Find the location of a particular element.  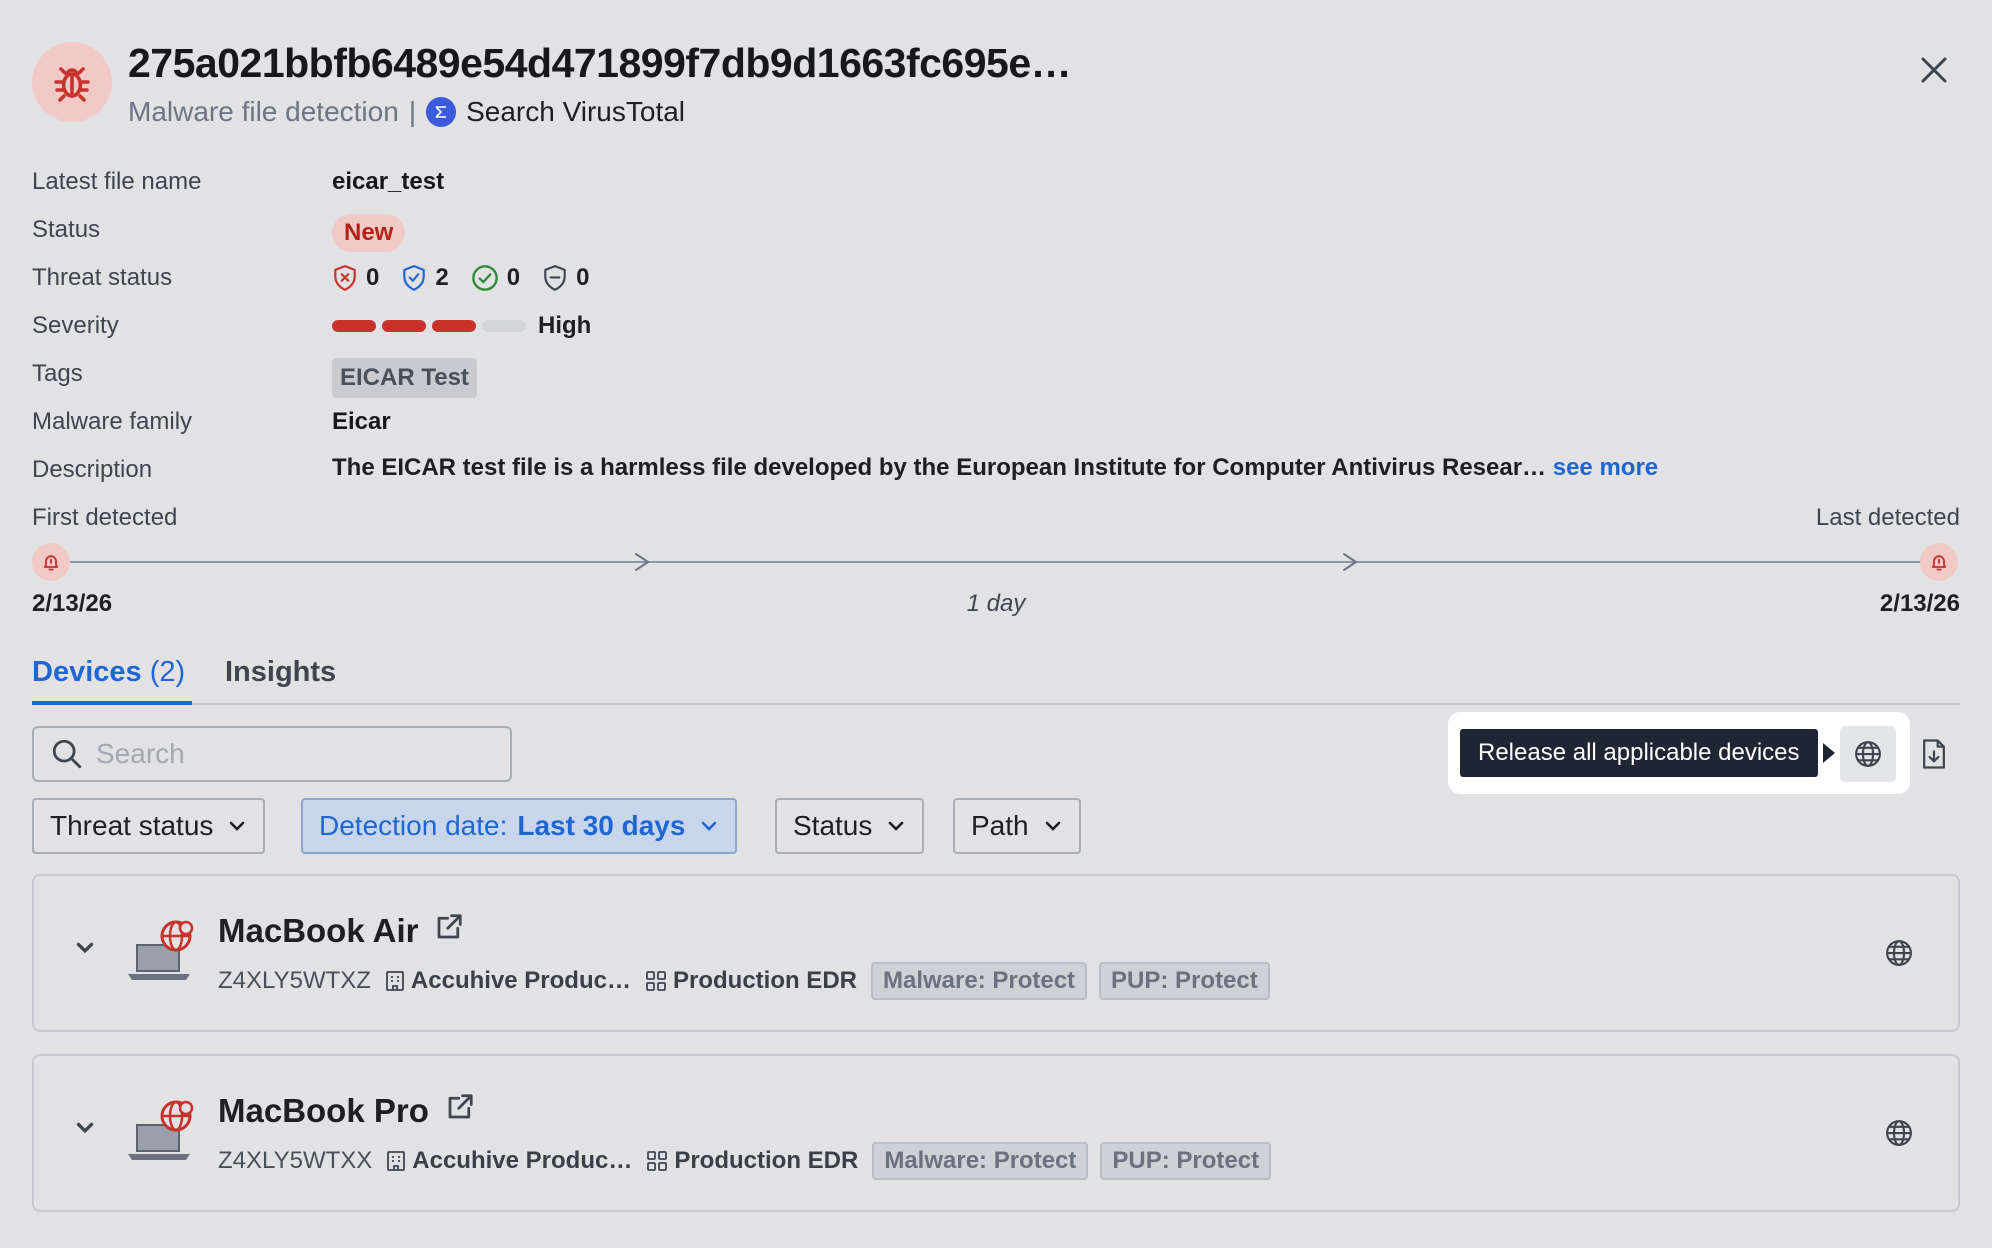

detection-date-filter: Detection date: Last 30 days is located at coordinates (519, 826).